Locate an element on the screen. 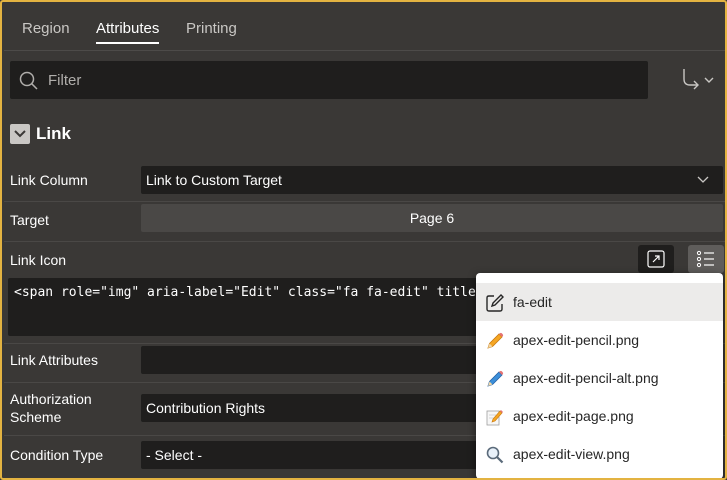 The height and width of the screenshot is (480, 727). target-label: Target is located at coordinates (29, 220).